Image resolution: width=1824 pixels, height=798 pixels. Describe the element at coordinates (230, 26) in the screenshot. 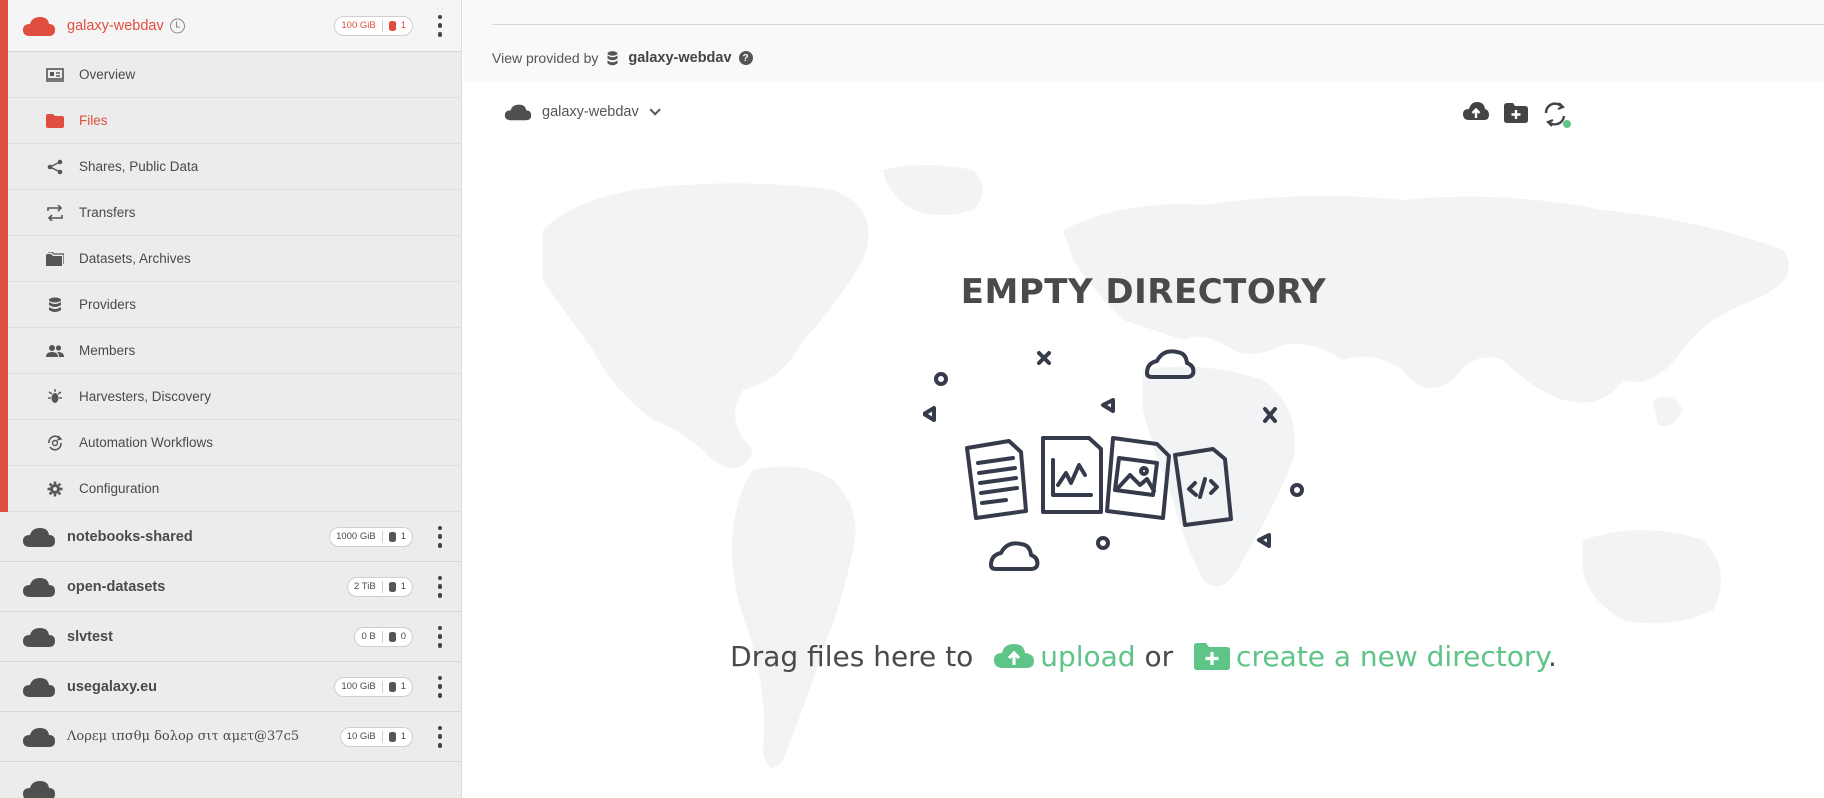

I see `space-header: galaxy-webdav 100 GiB 1` at that location.